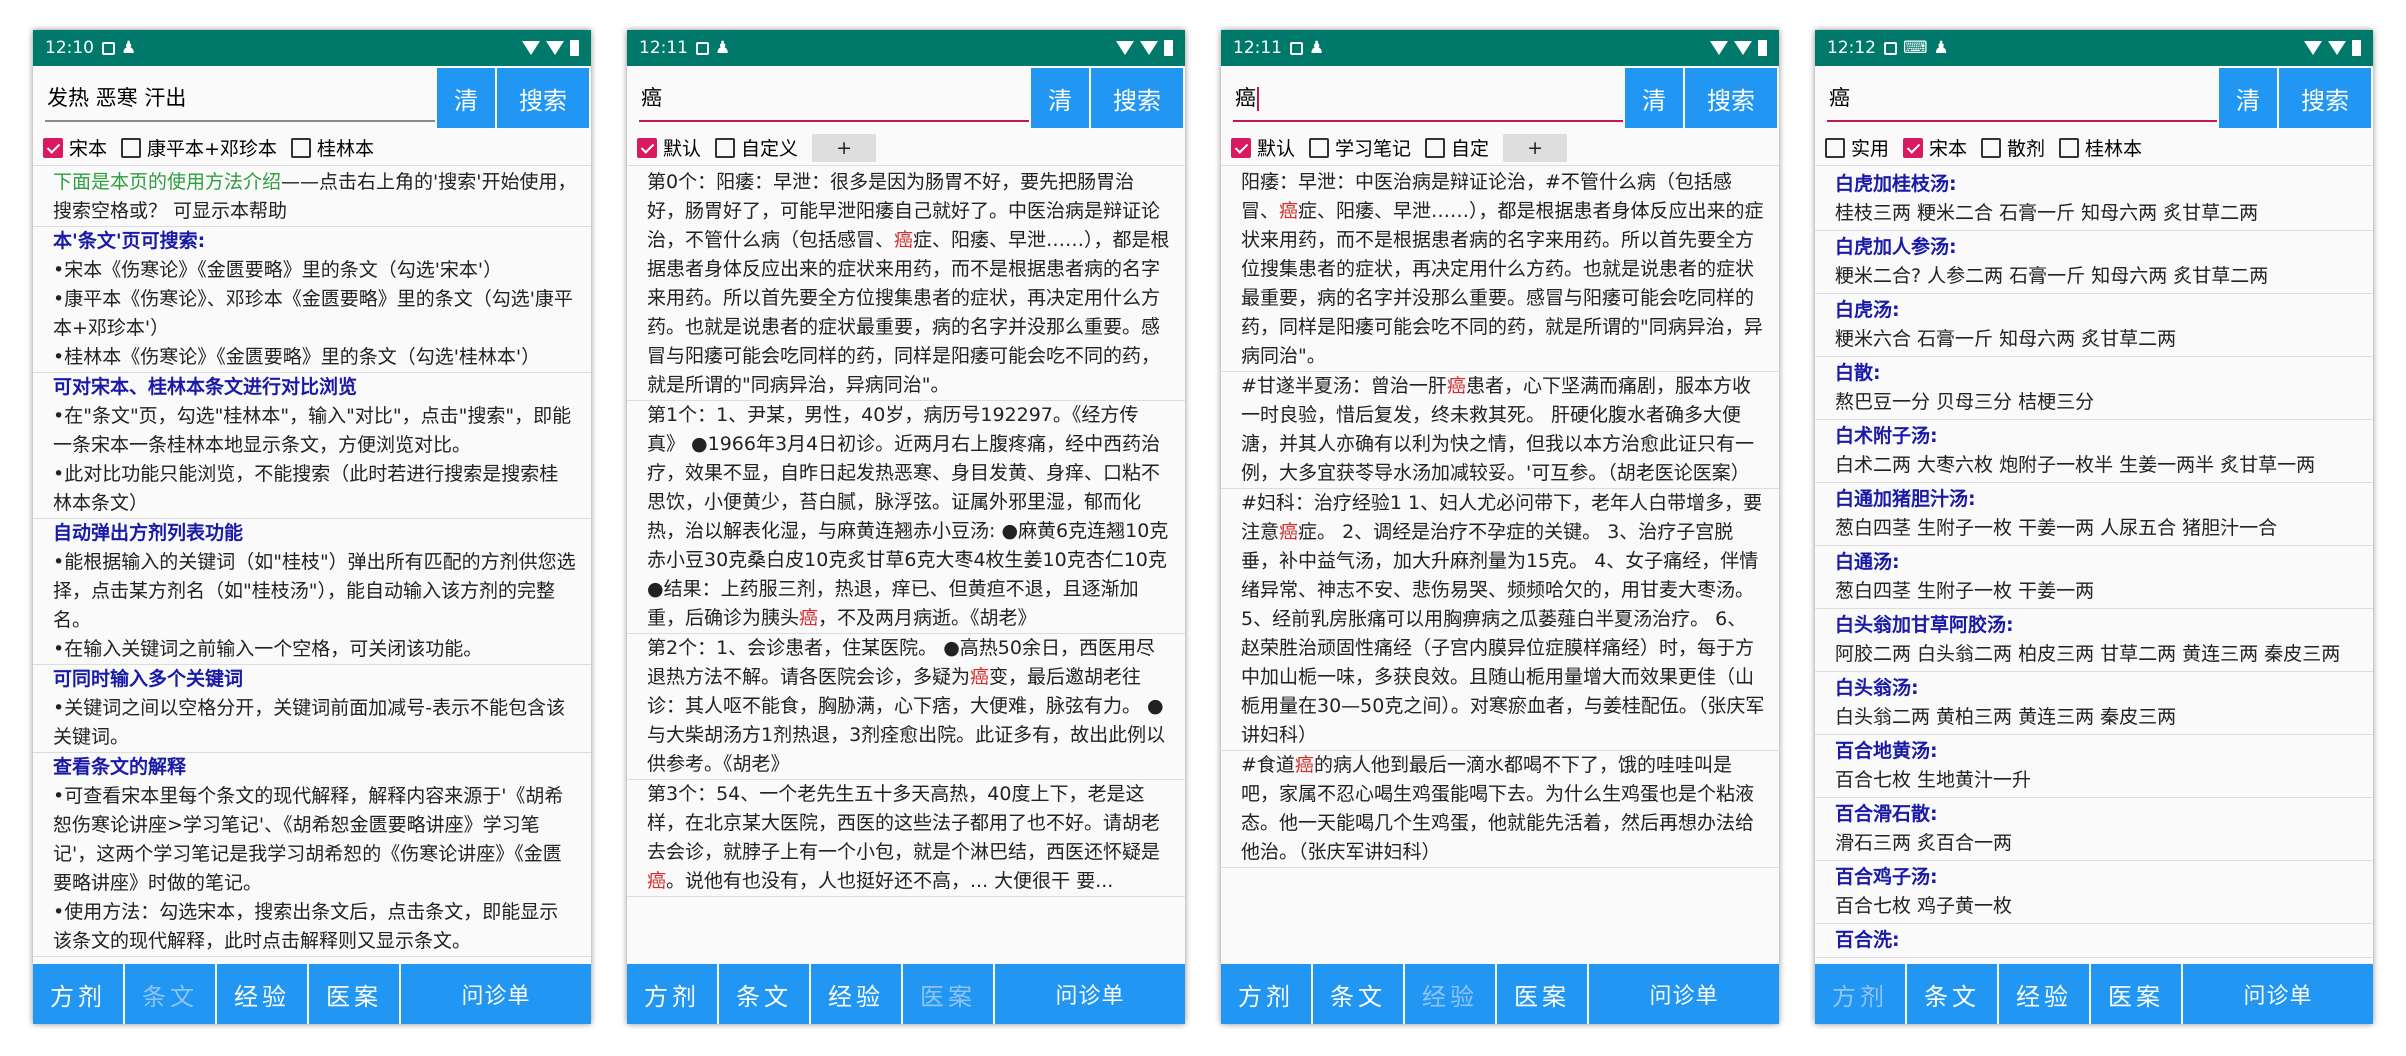 Image resolution: width=2406 pixels, height=1056 pixels. What do you see at coordinates (2094, 451) in the screenshot?
I see `formula-item: 白术附子汤: 白术二两 大枣六枚 炮附子一枚半 生姜一两半 炙甘草一两` at bounding box center [2094, 451].